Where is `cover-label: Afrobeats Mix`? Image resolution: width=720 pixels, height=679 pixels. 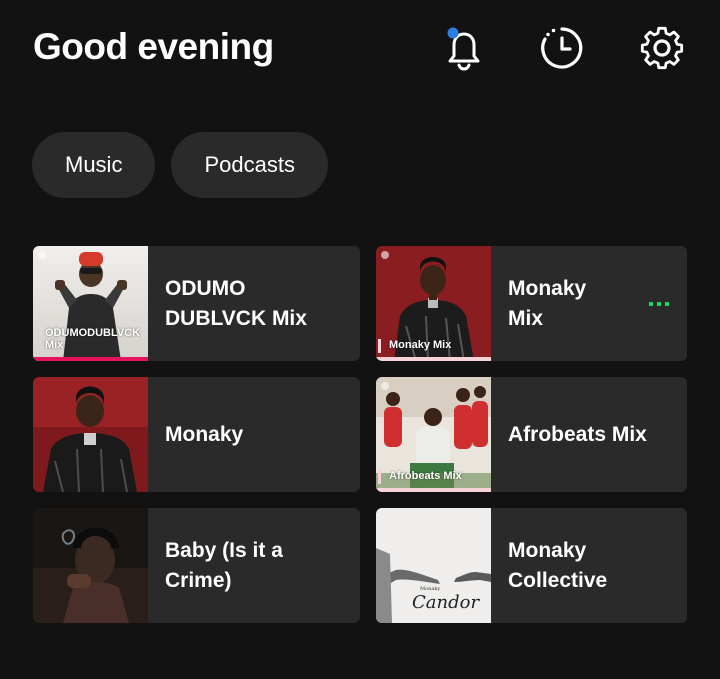 cover-label: Afrobeats Mix is located at coordinates (425, 476).